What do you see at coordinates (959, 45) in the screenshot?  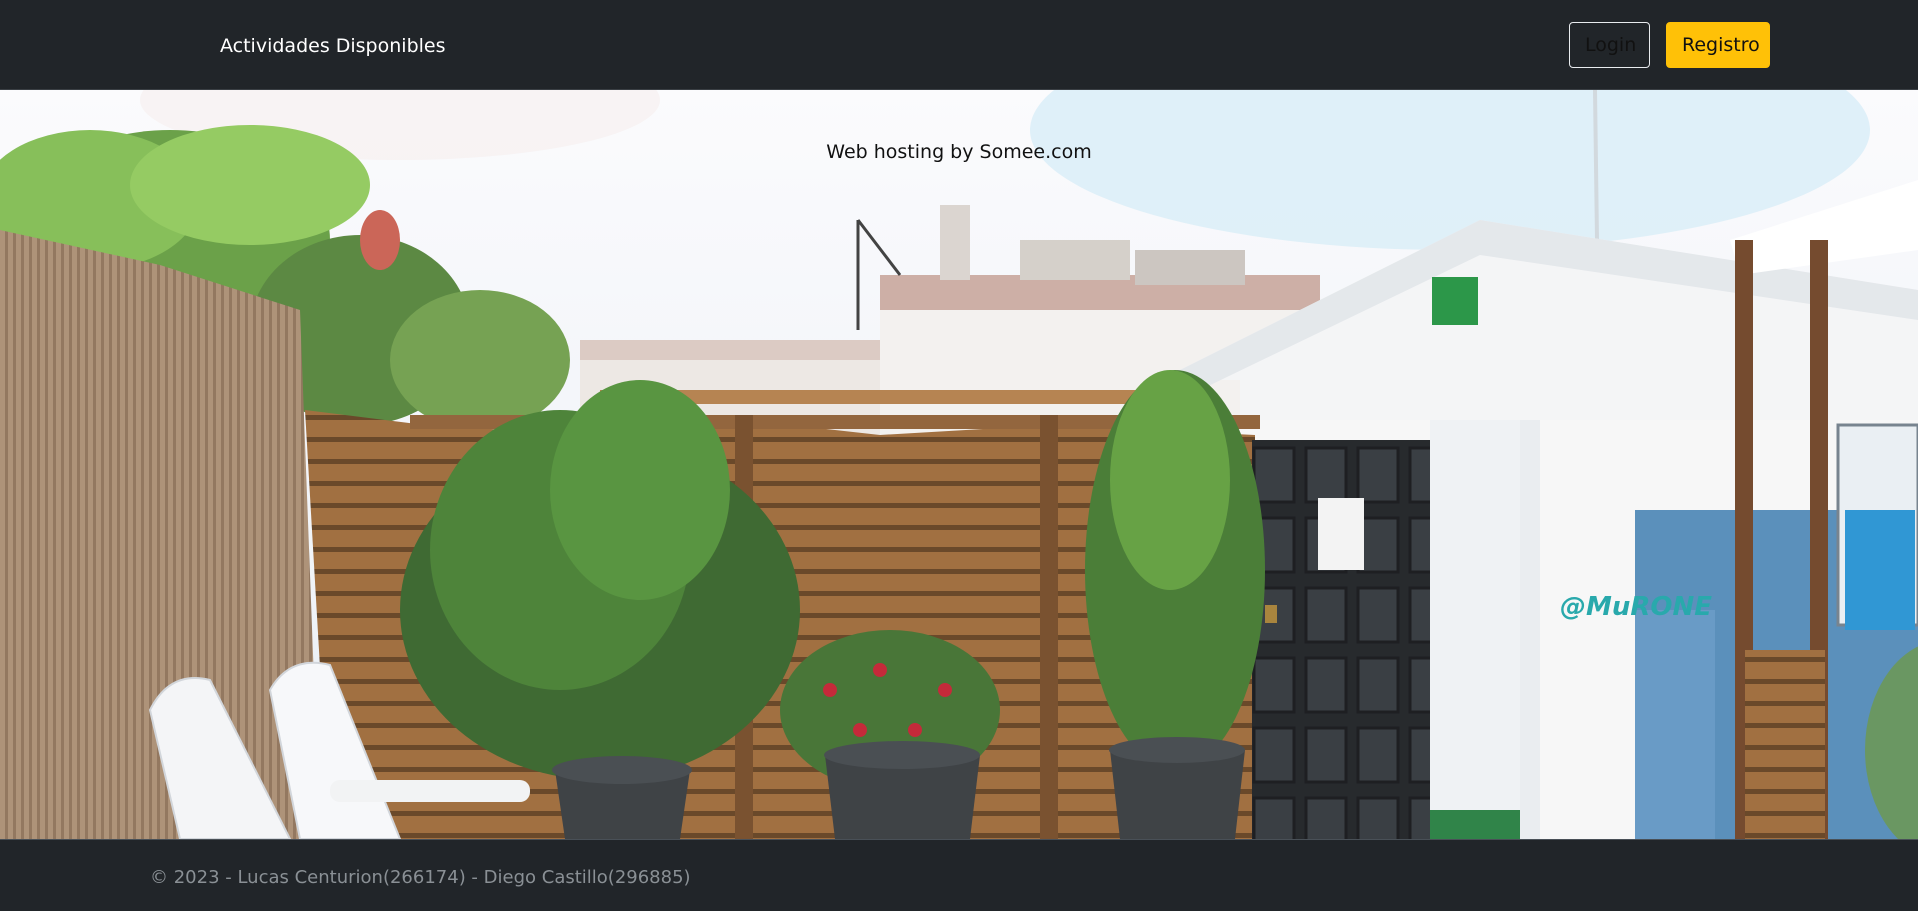 I see `top-navbar: Actividades Disponibles Login Registro` at bounding box center [959, 45].